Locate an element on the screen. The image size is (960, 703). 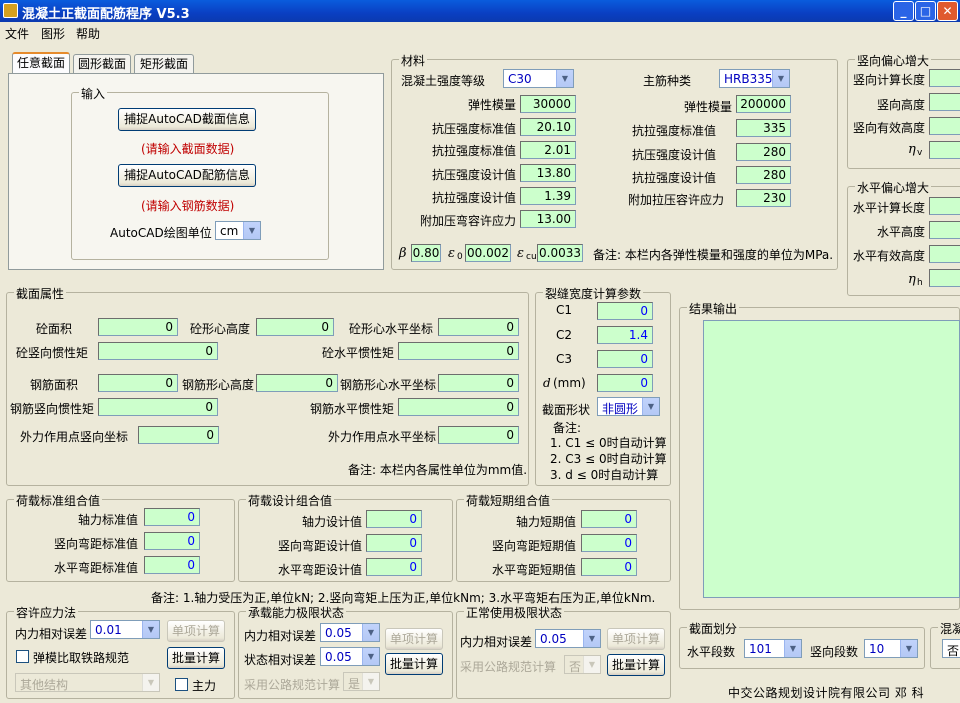
mat-left-label-3: 抗压强度设计值 is located at coordinates (473, 175).